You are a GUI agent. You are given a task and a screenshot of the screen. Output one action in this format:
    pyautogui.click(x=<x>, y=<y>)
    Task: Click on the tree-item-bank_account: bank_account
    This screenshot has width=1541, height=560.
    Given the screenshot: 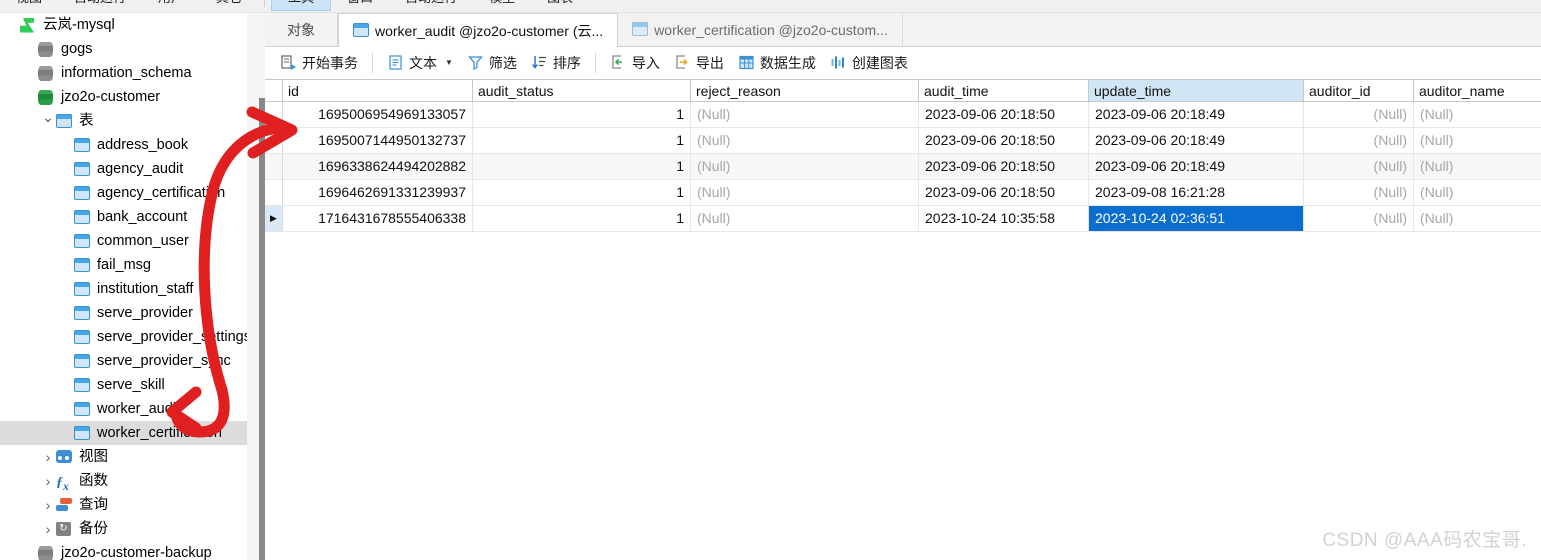 What is the action you would take?
    pyautogui.click(x=123, y=217)
    